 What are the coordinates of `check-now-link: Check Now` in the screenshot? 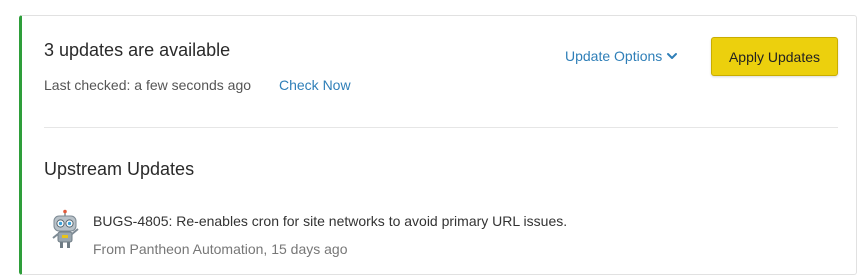 It's located at (315, 85).